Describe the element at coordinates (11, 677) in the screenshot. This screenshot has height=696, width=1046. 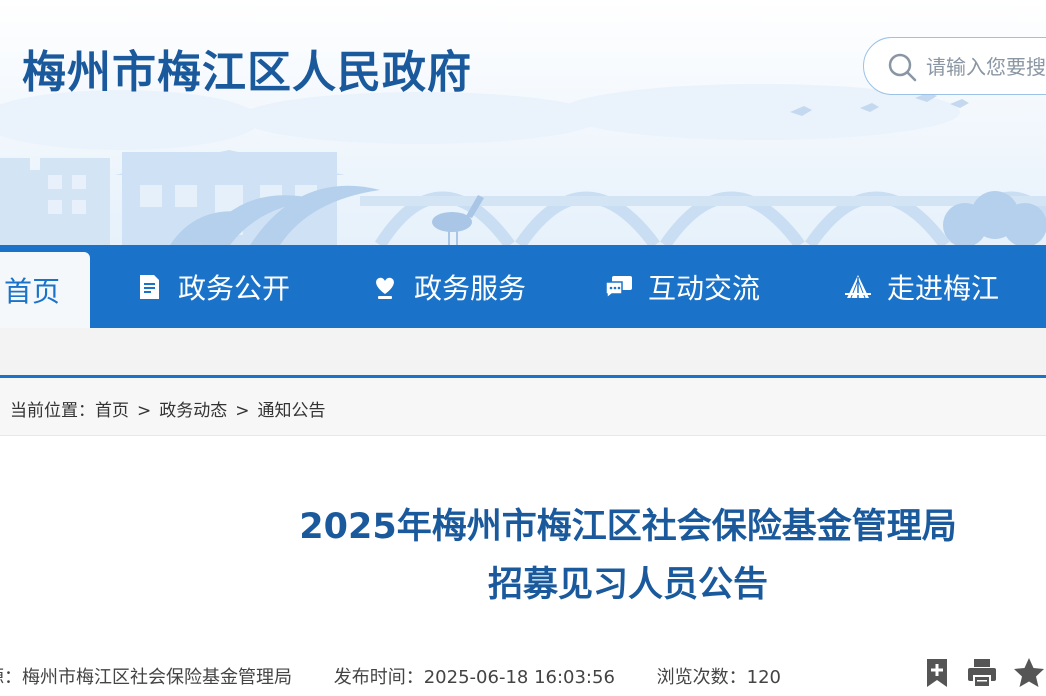
I see `source-label: 来源：` at that location.